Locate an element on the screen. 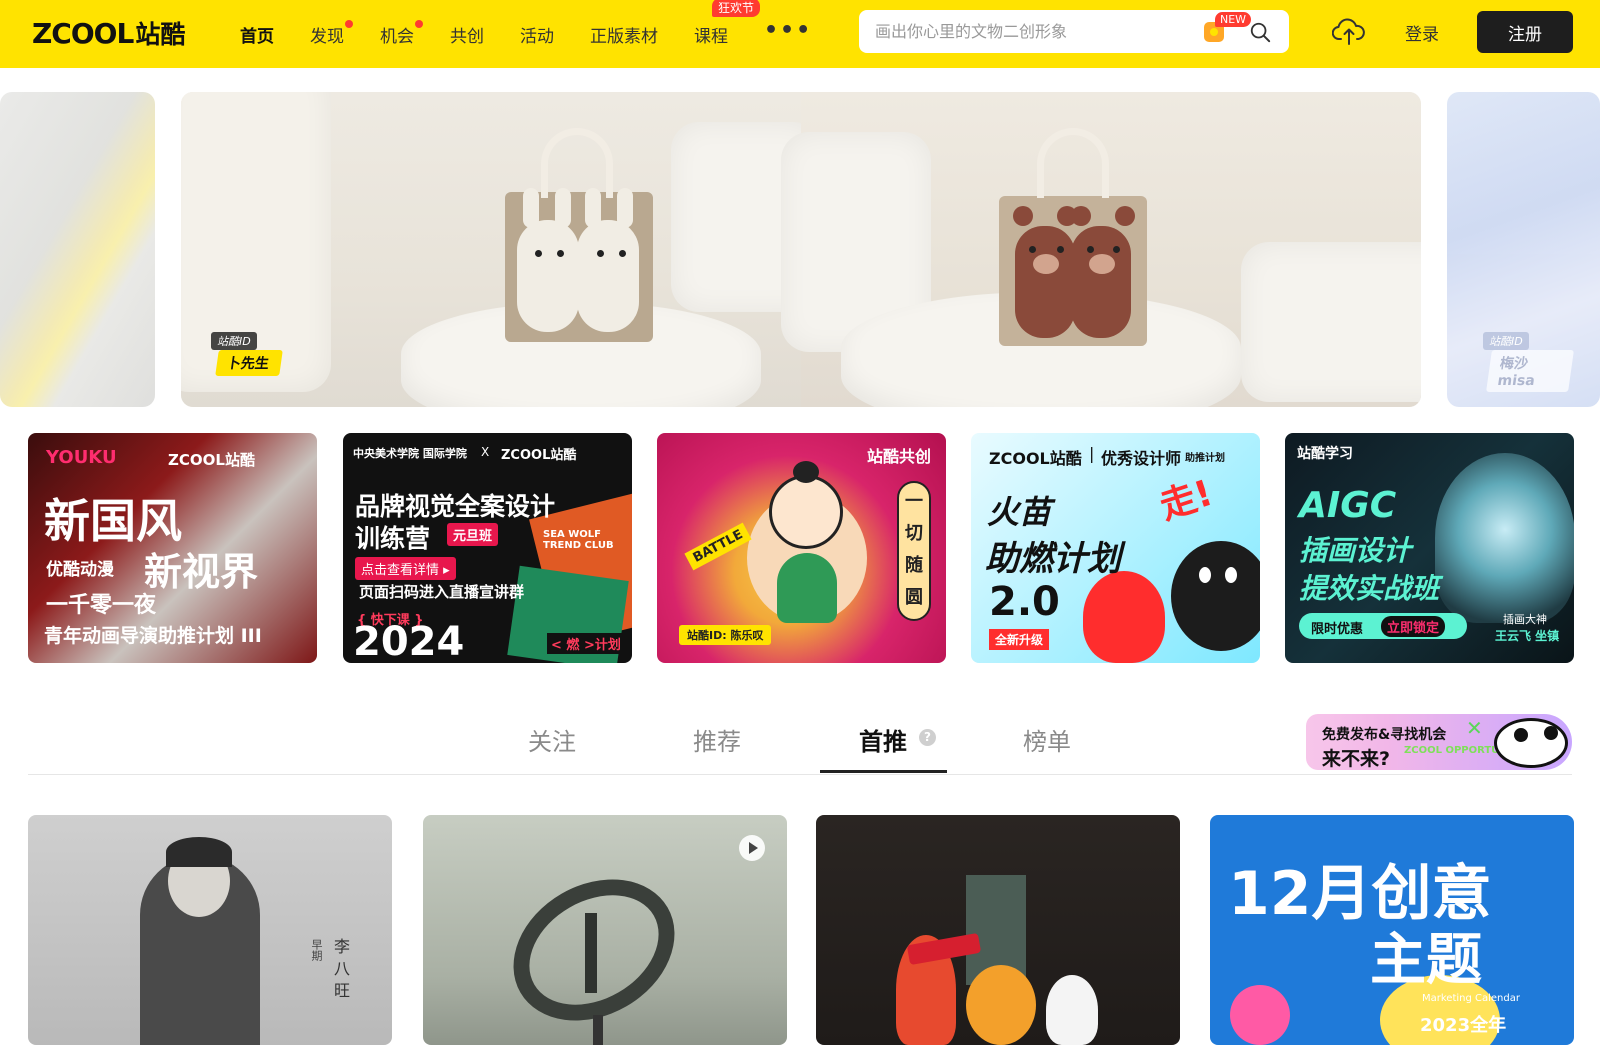 The width and height of the screenshot is (1600, 1045). banner-program: 优秀设计师 is located at coordinates (1141, 458).